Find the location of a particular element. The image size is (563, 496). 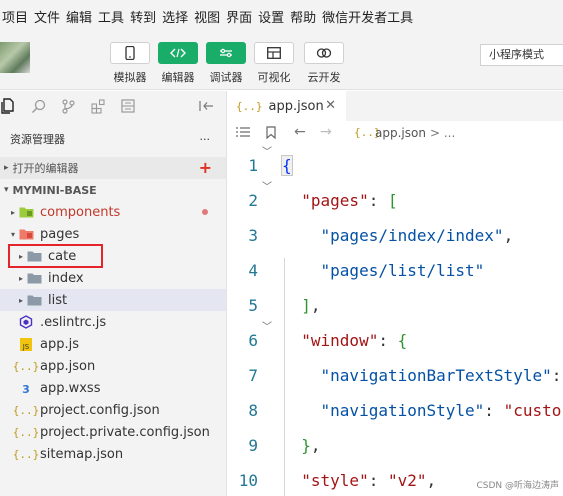

extensions-icon is located at coordinates (98, 106).